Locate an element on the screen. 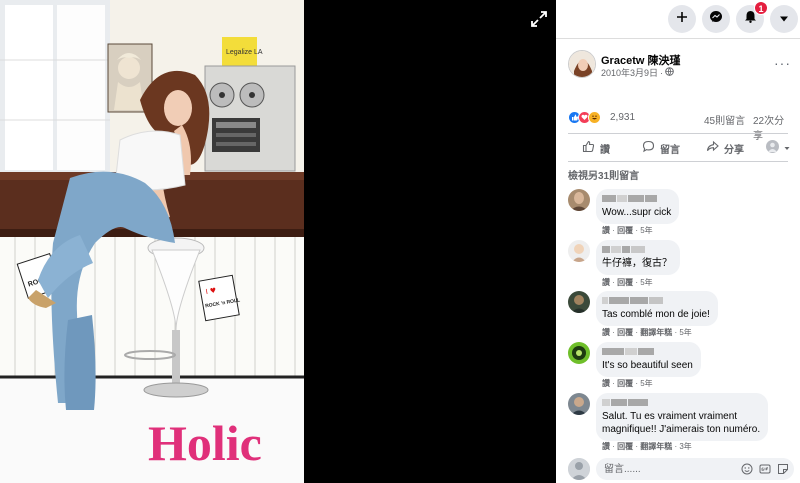 The width and height of the screenshot is (800, 483). messenger-button is located at coordinates (716, 19).